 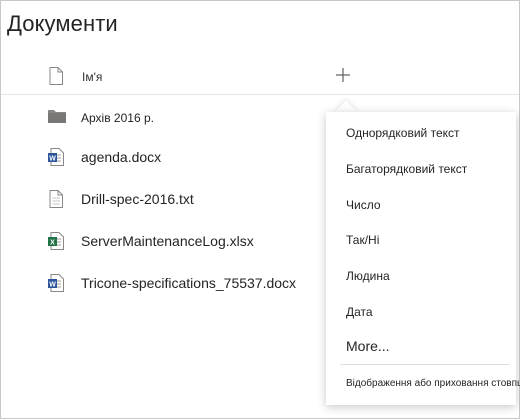 What do you see at coordinates (57, 117) in the screenshot?
I see `folder-icon` at bounding box center [57, 117].